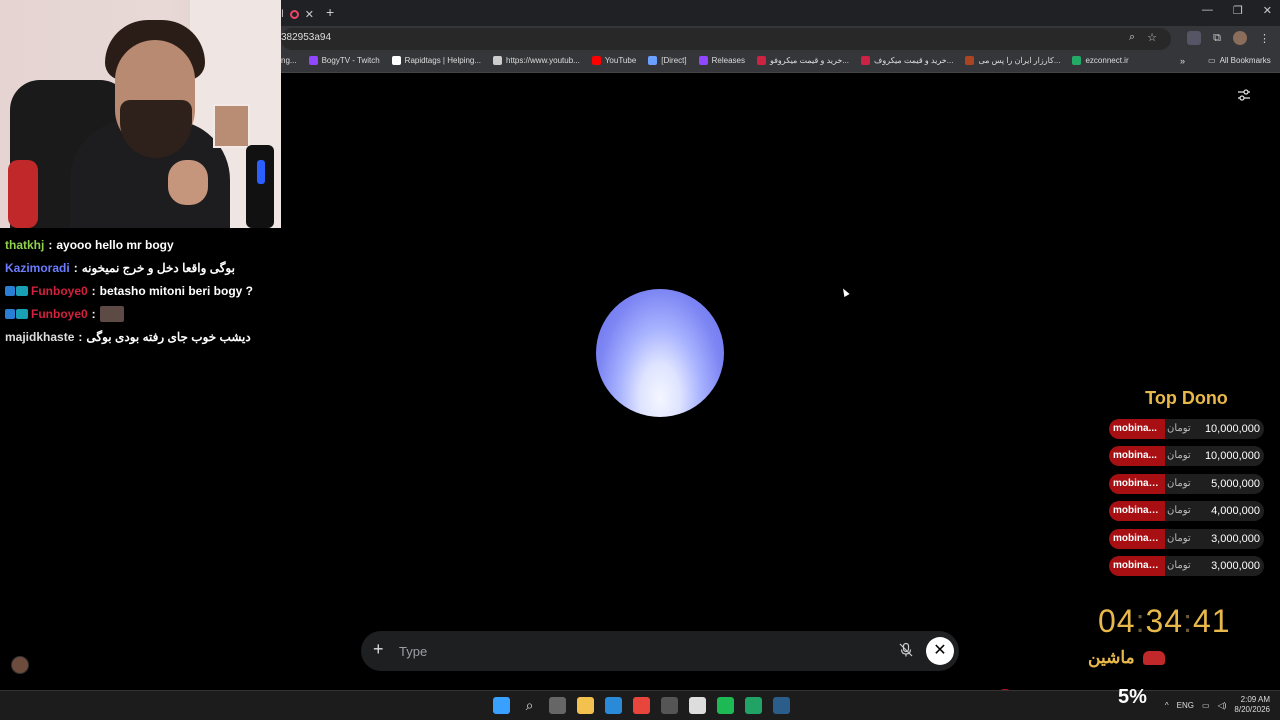 The image size is (1280, 720). I want to click on close-window-icon: ✕, so click(1267, 10).